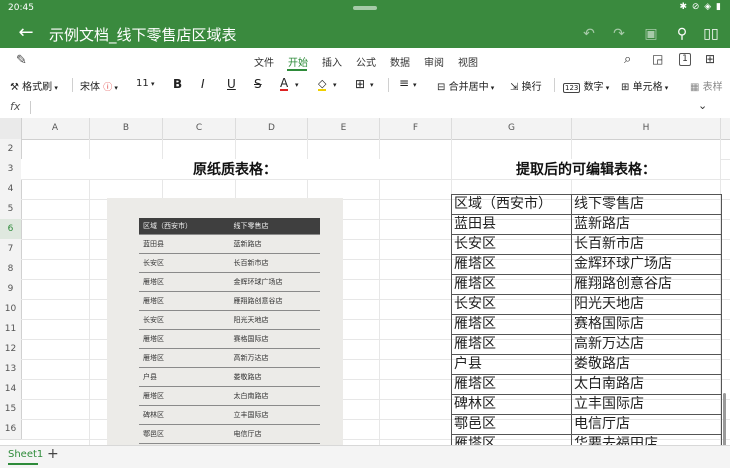 This screenshot has width=730, height=468. Describe the element at coordinates (586, 85) in the screenshot. I see `number-format-button: 123 数字 ▾` at that location.